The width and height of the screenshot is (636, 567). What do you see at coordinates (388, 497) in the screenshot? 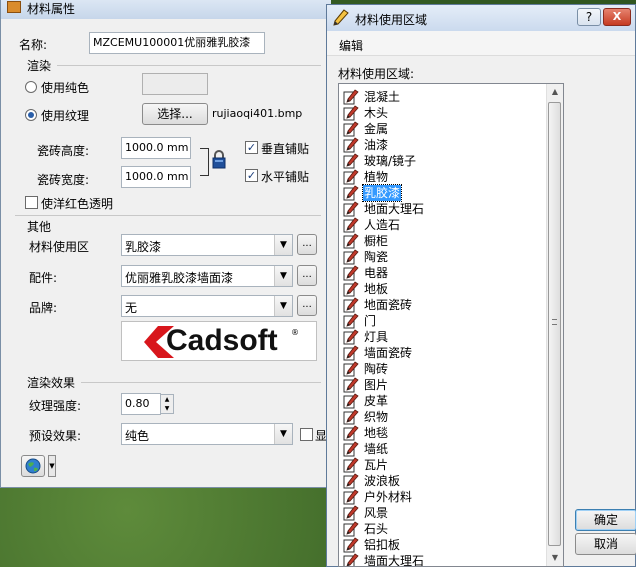
I see `list-item-label: 户外材料` at bounding box center [388, 497].